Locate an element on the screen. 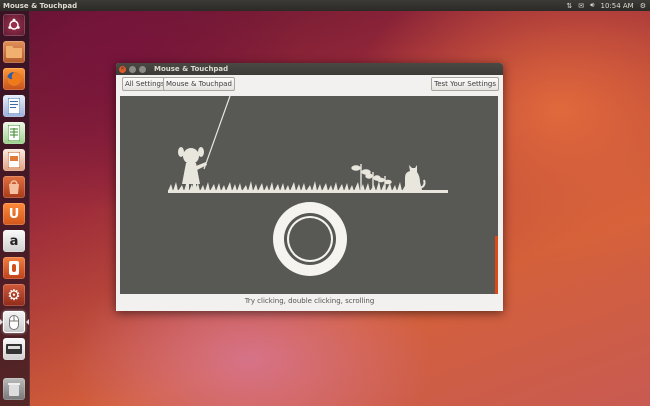  removable-drive-icon is located at coordinates (14, 349).